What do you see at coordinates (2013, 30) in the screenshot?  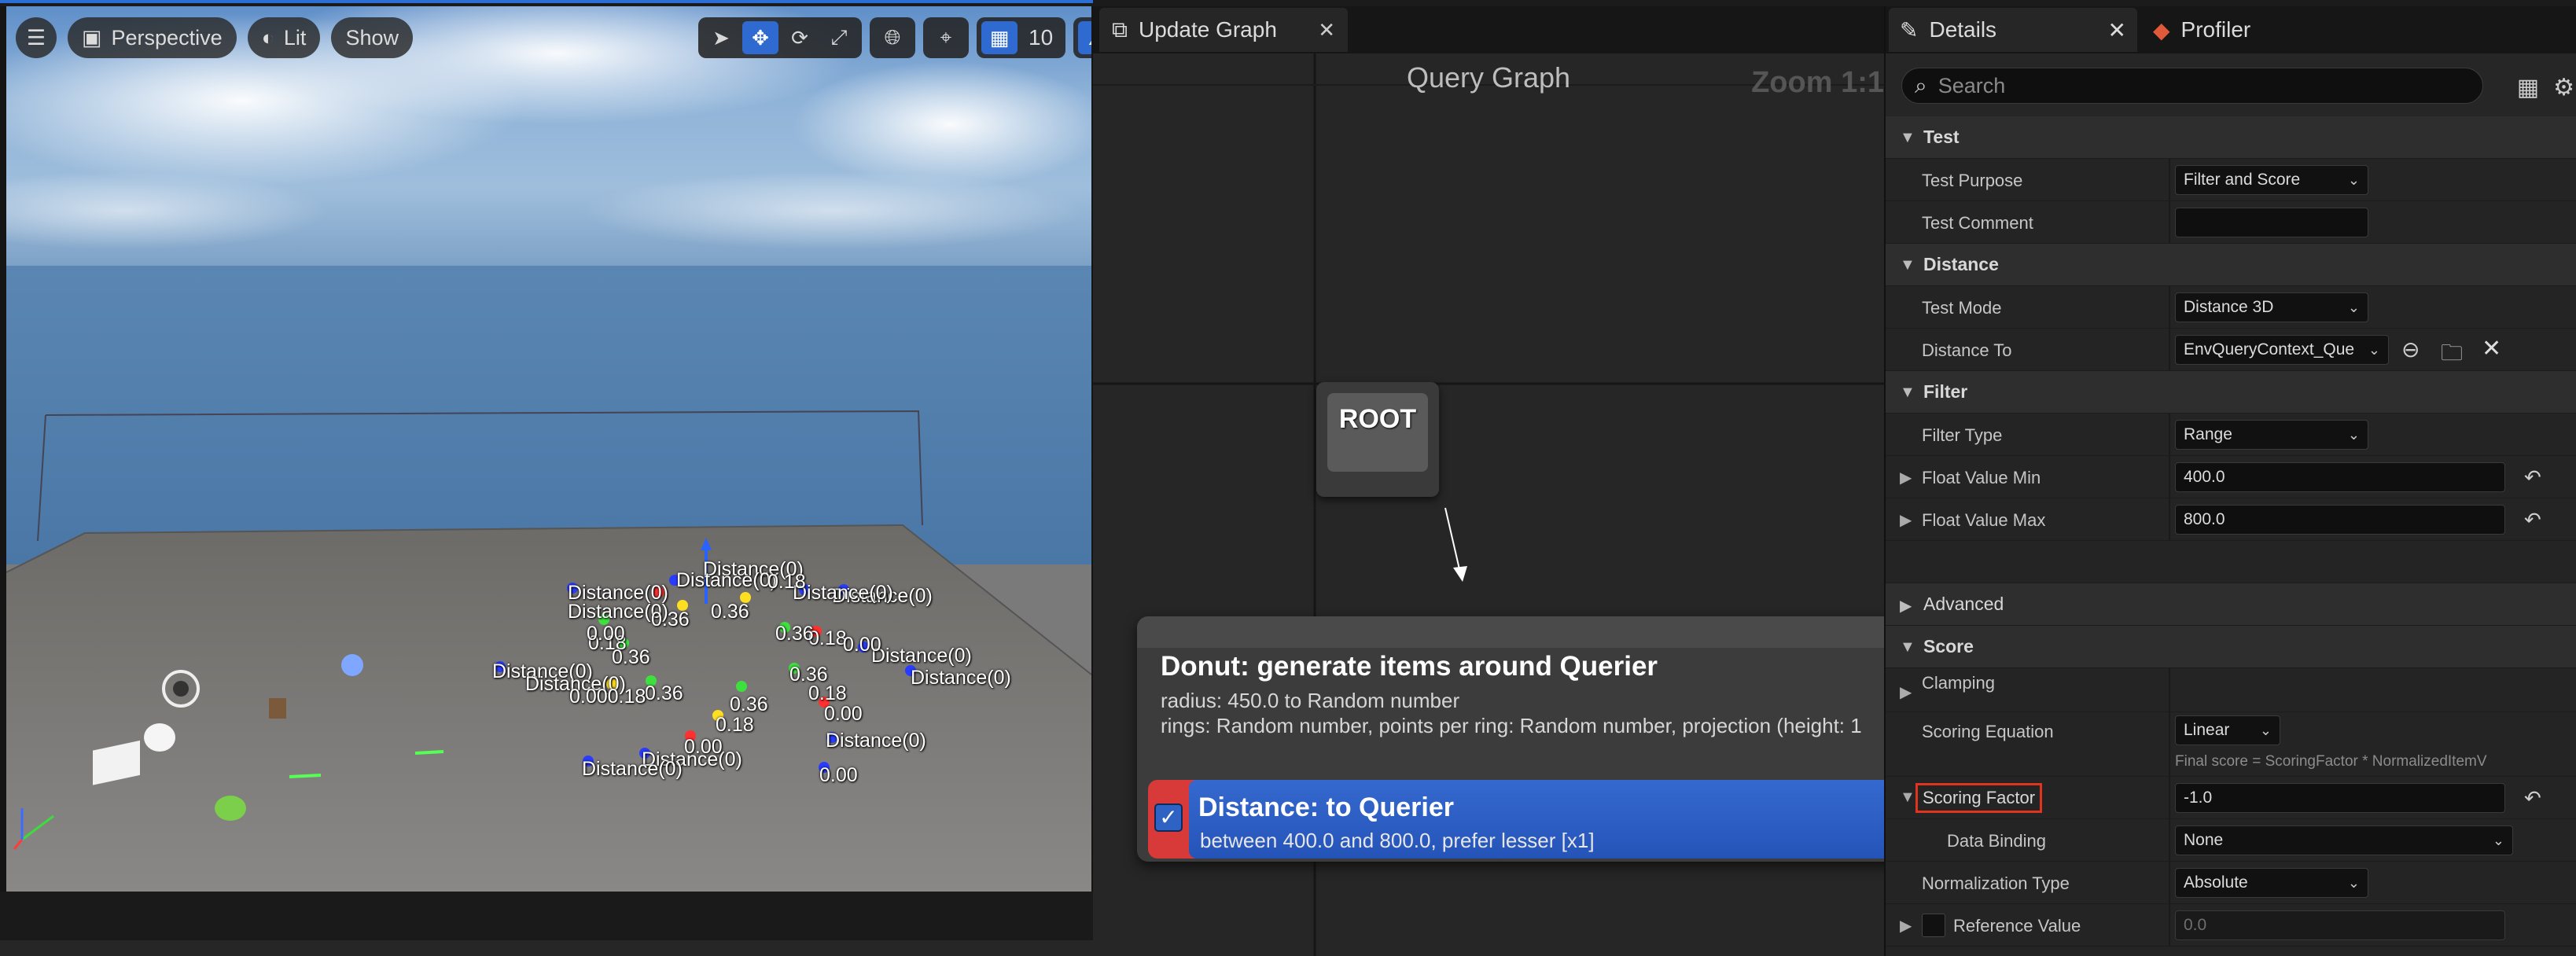 I see `tab-details: ✎ Details ✕` at bounding box center [2013, 30].